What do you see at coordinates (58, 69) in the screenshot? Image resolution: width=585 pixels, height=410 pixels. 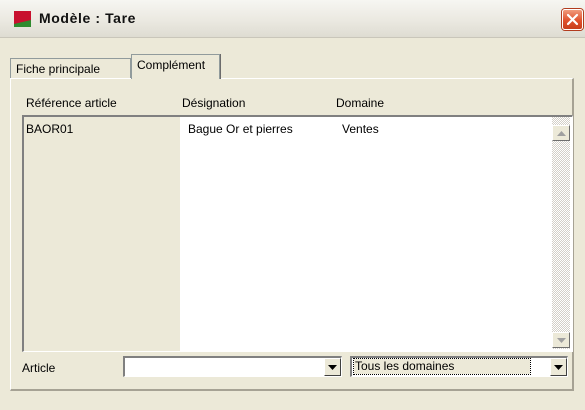 I see `tab-label: Fiche principale` at bounding box center [58, 69].